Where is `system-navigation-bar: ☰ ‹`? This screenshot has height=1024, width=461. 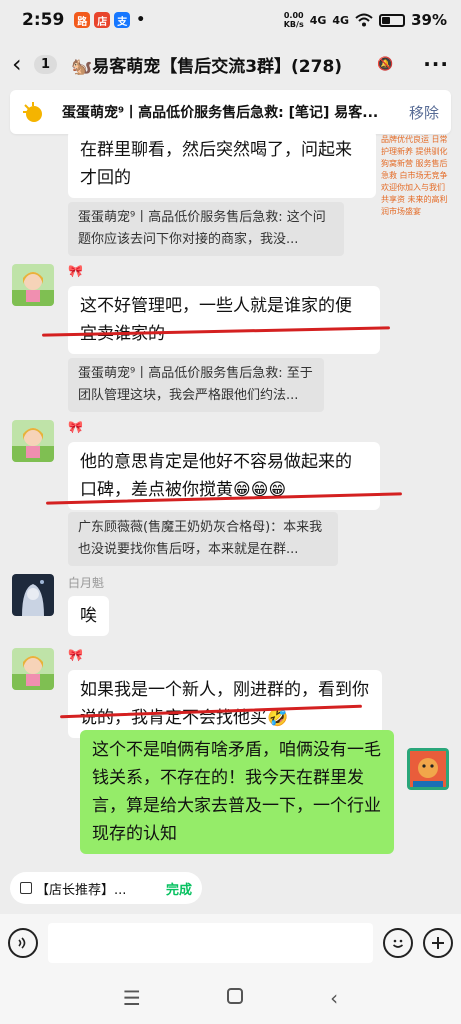
system-navigation-bar: ☰ ‹ is located at coordinates (230, 998).